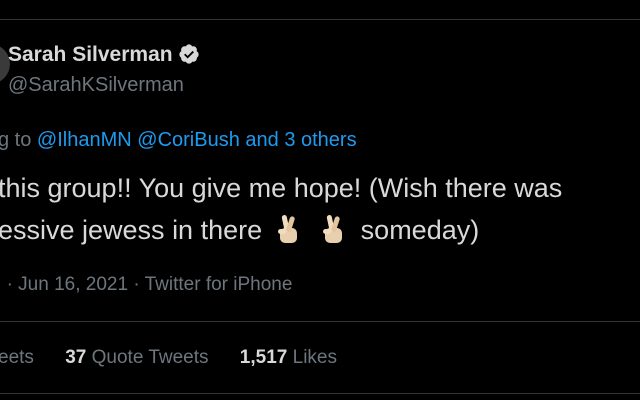 This screenshot has height=400, width=640. What do you see at coordinates (96, 85) in the screenshot?
I see `author-handle: @SarahKSilverman` at bounding box center [96, 85].